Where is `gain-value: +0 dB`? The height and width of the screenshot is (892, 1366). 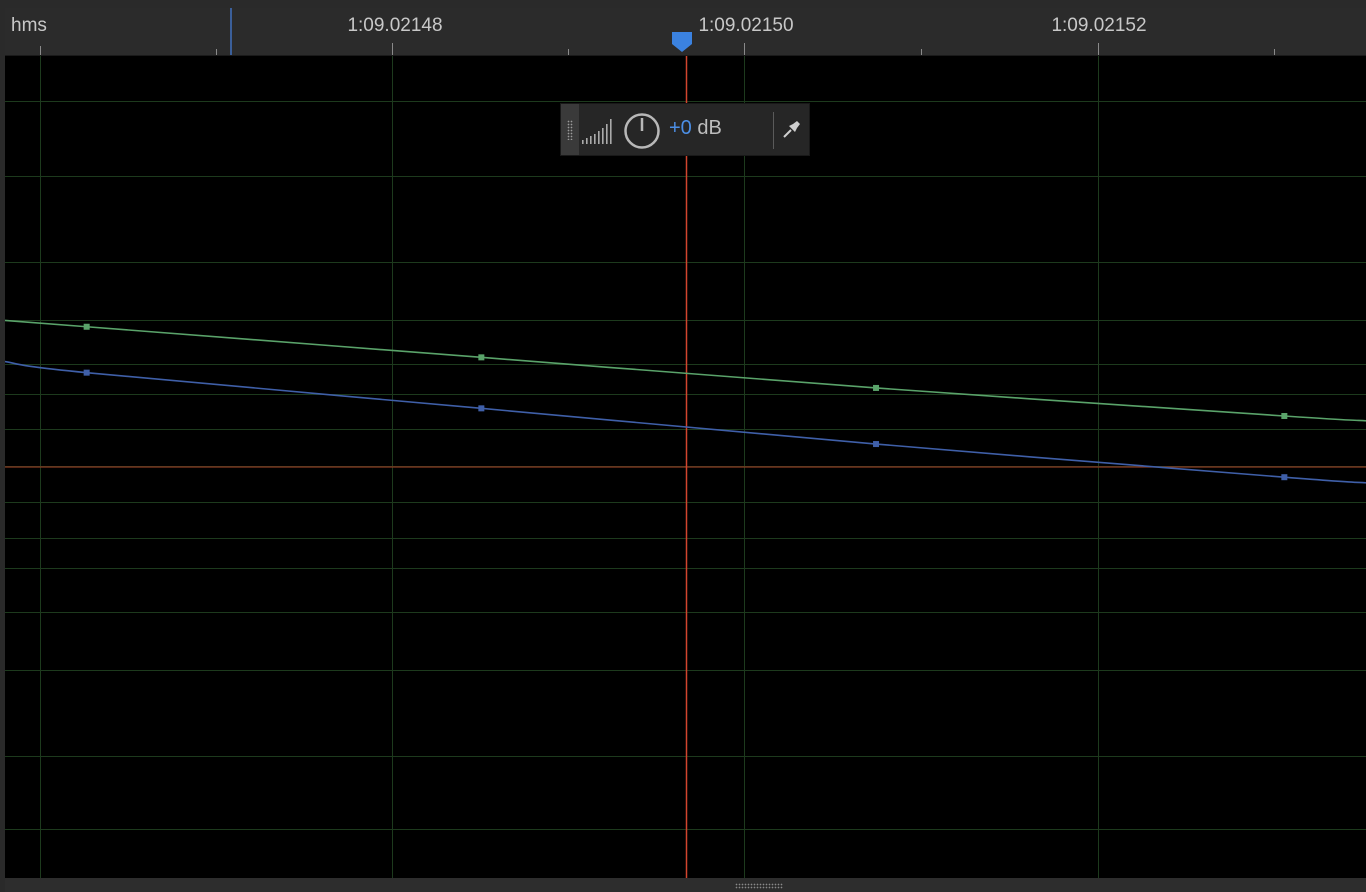 gain-value: +0 dB is located at coordinates (695, 128).